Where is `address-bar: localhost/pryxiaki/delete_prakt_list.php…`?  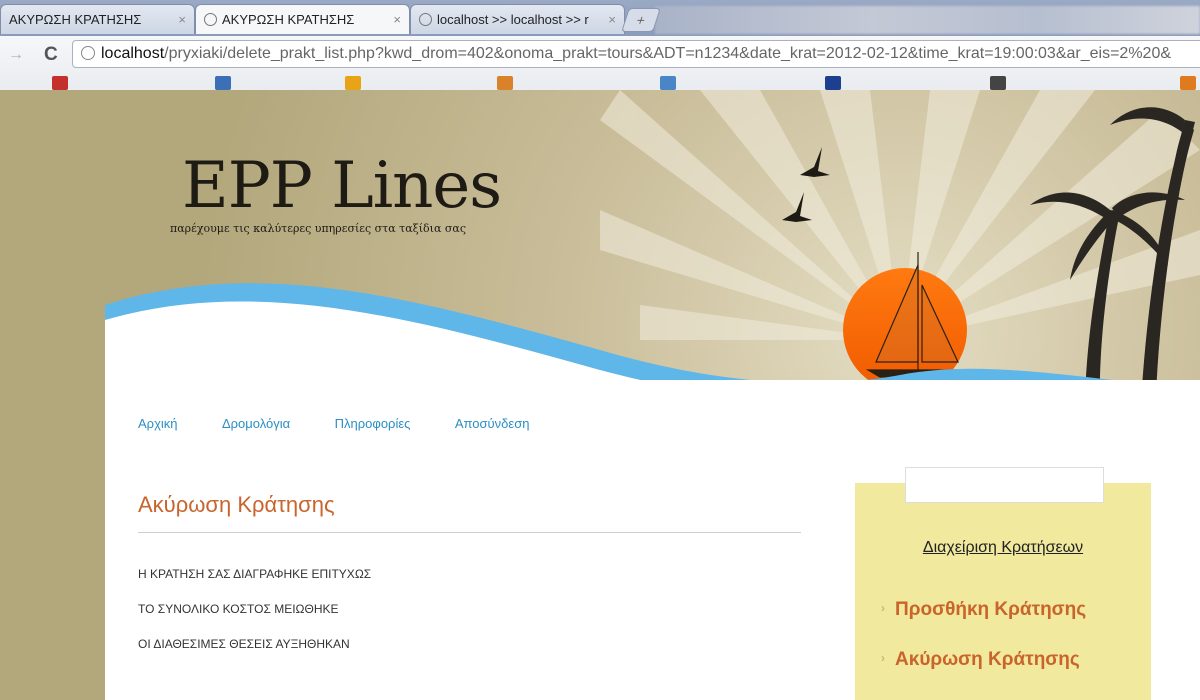 address-bar: localhost/pryxiaki/delete_prakt_list.php… is located at coordinates (636, 54).